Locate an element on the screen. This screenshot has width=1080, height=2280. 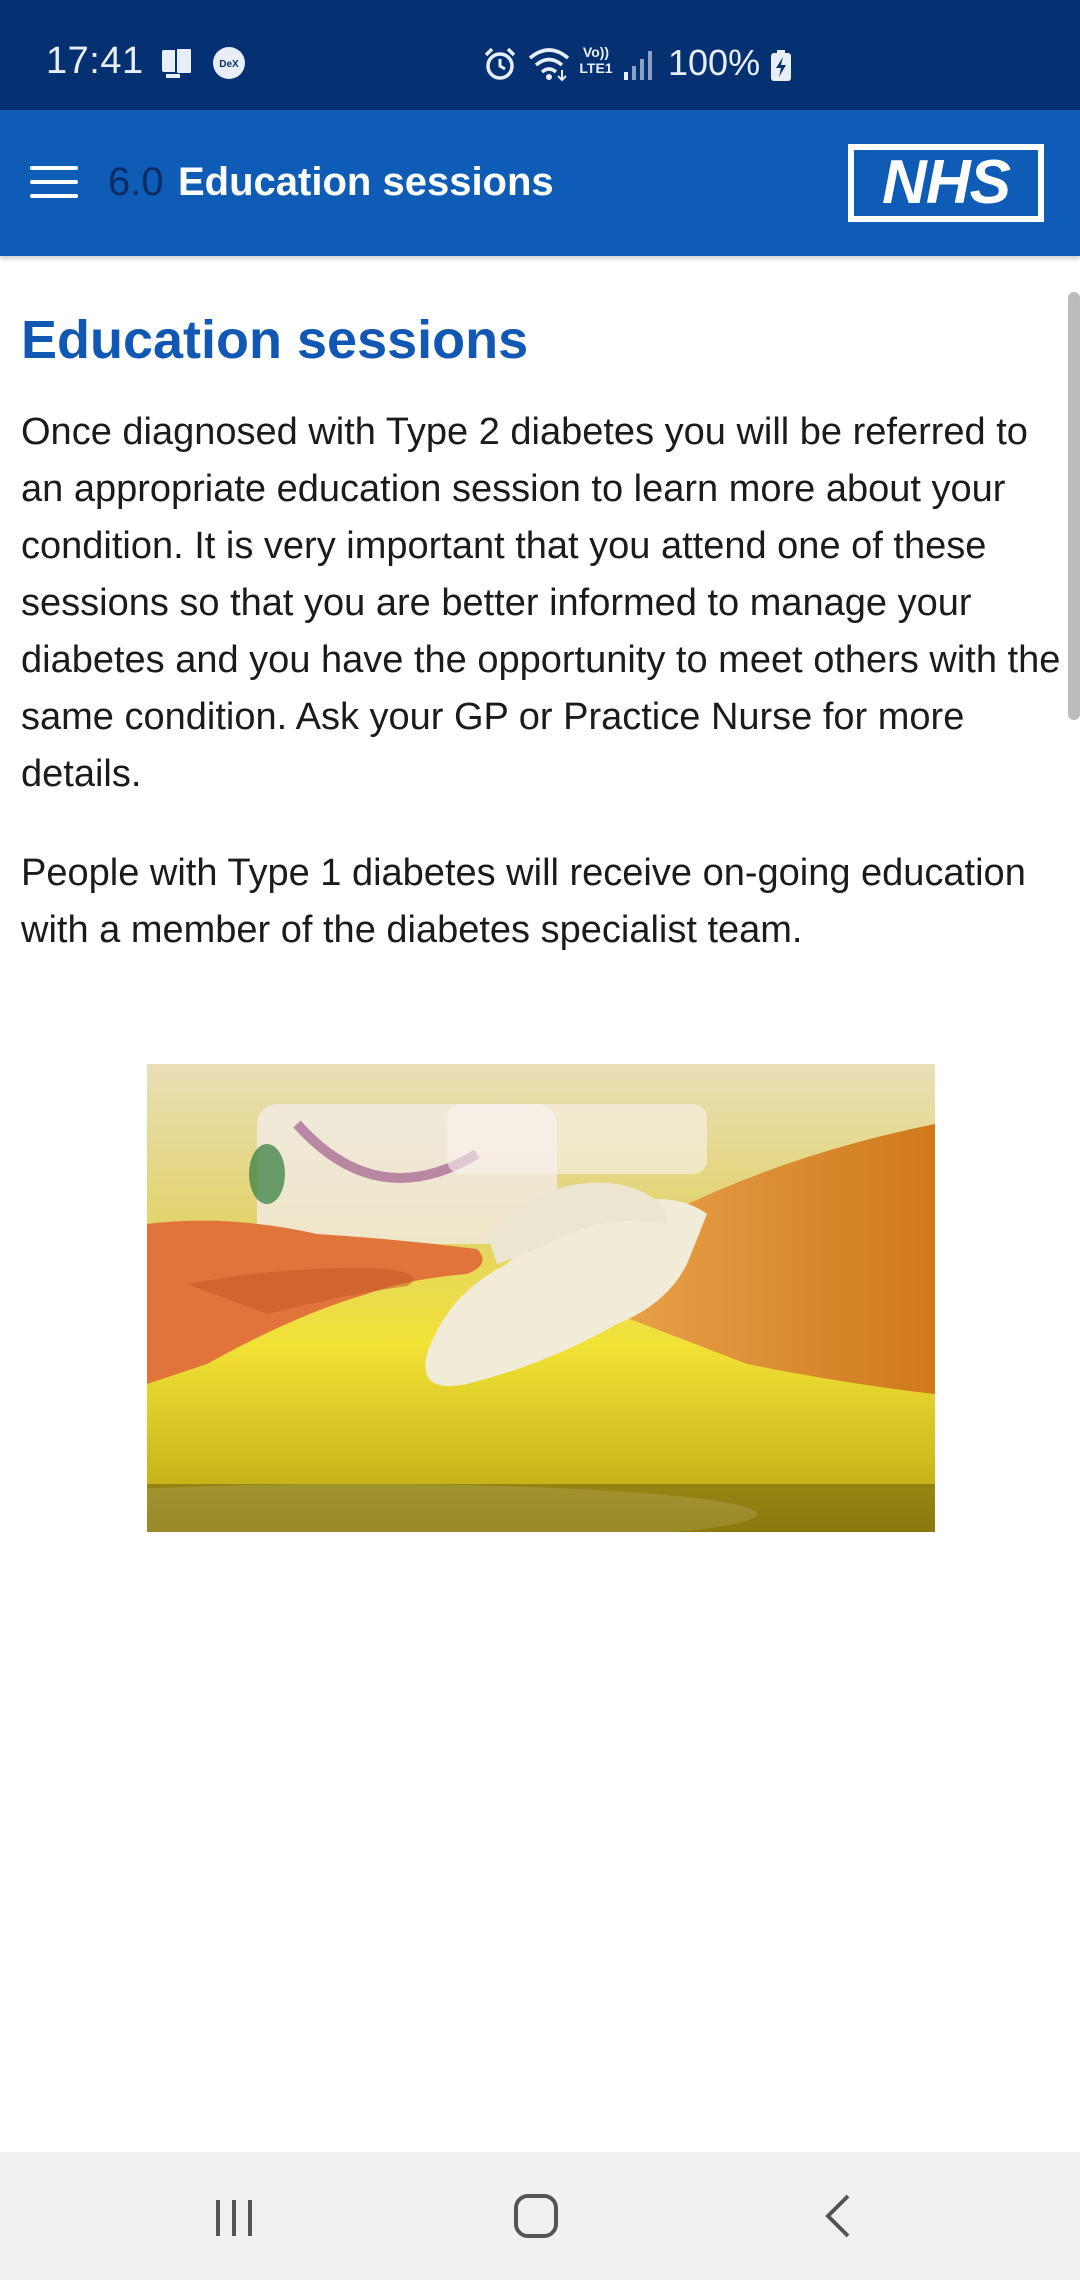
app-bar-title: Education sessions is located at coordinates (366, 182).